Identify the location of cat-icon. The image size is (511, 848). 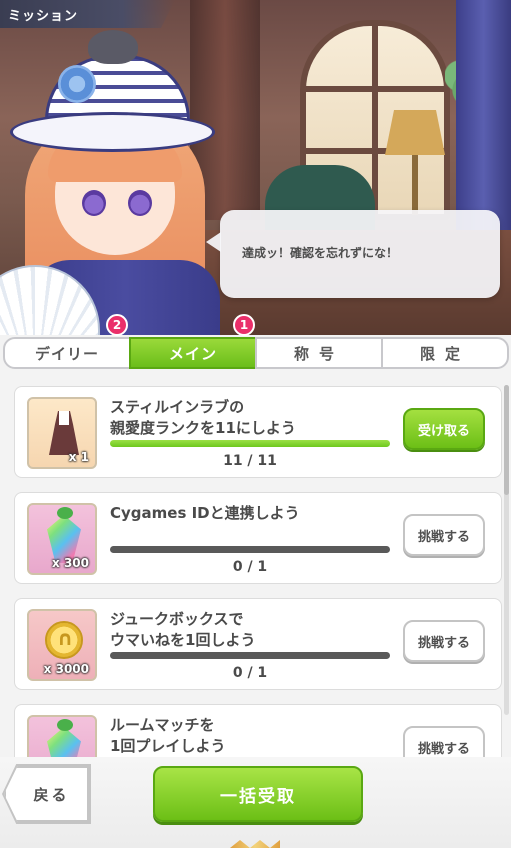
(113, 47).